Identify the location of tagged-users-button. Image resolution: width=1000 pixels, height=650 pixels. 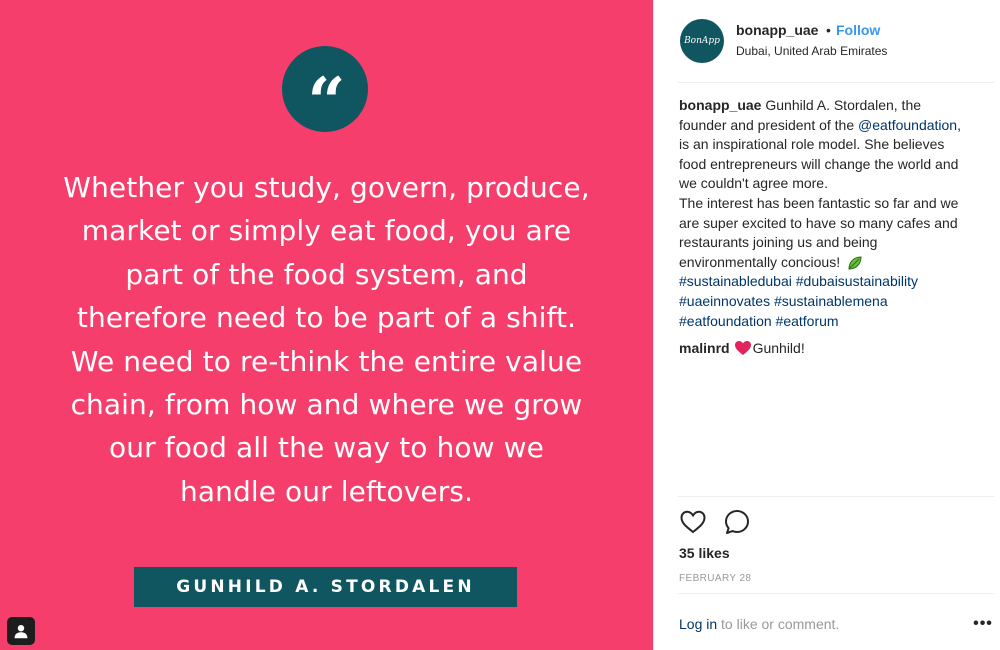
(21, 631).